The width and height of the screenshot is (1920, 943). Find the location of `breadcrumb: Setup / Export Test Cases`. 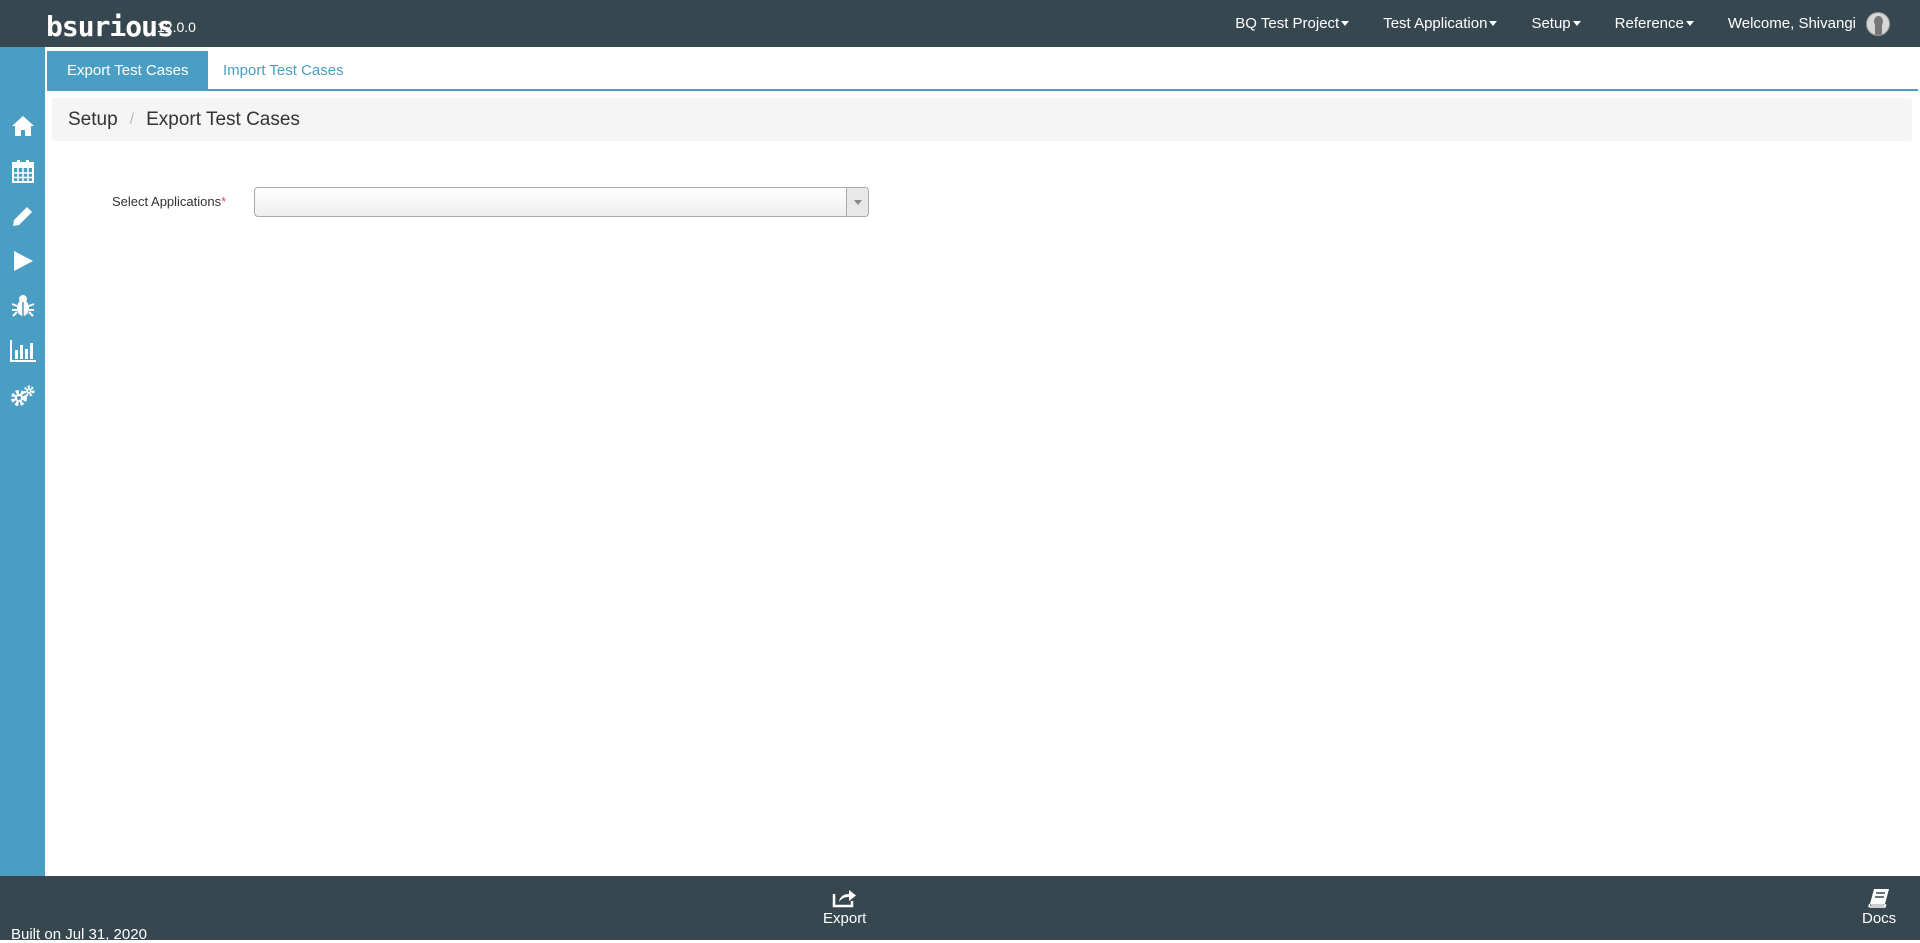

breadcrumb: Setup / Export Test Cases is located at coordinates (982, 119).